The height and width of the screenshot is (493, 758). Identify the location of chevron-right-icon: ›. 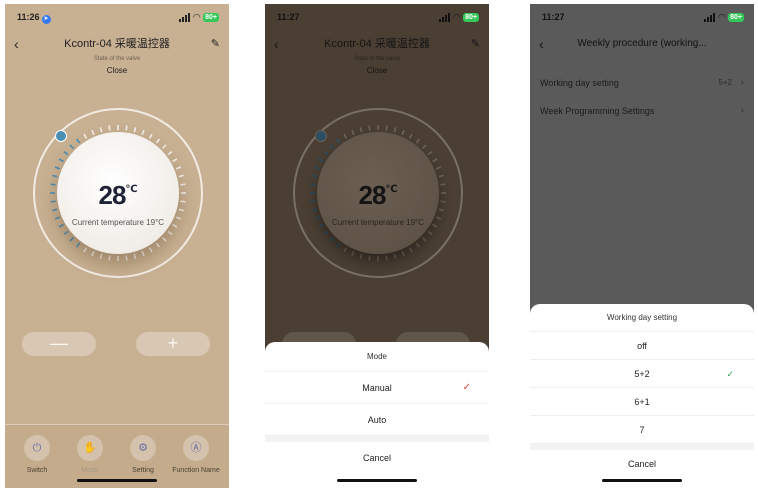
(742, 110).